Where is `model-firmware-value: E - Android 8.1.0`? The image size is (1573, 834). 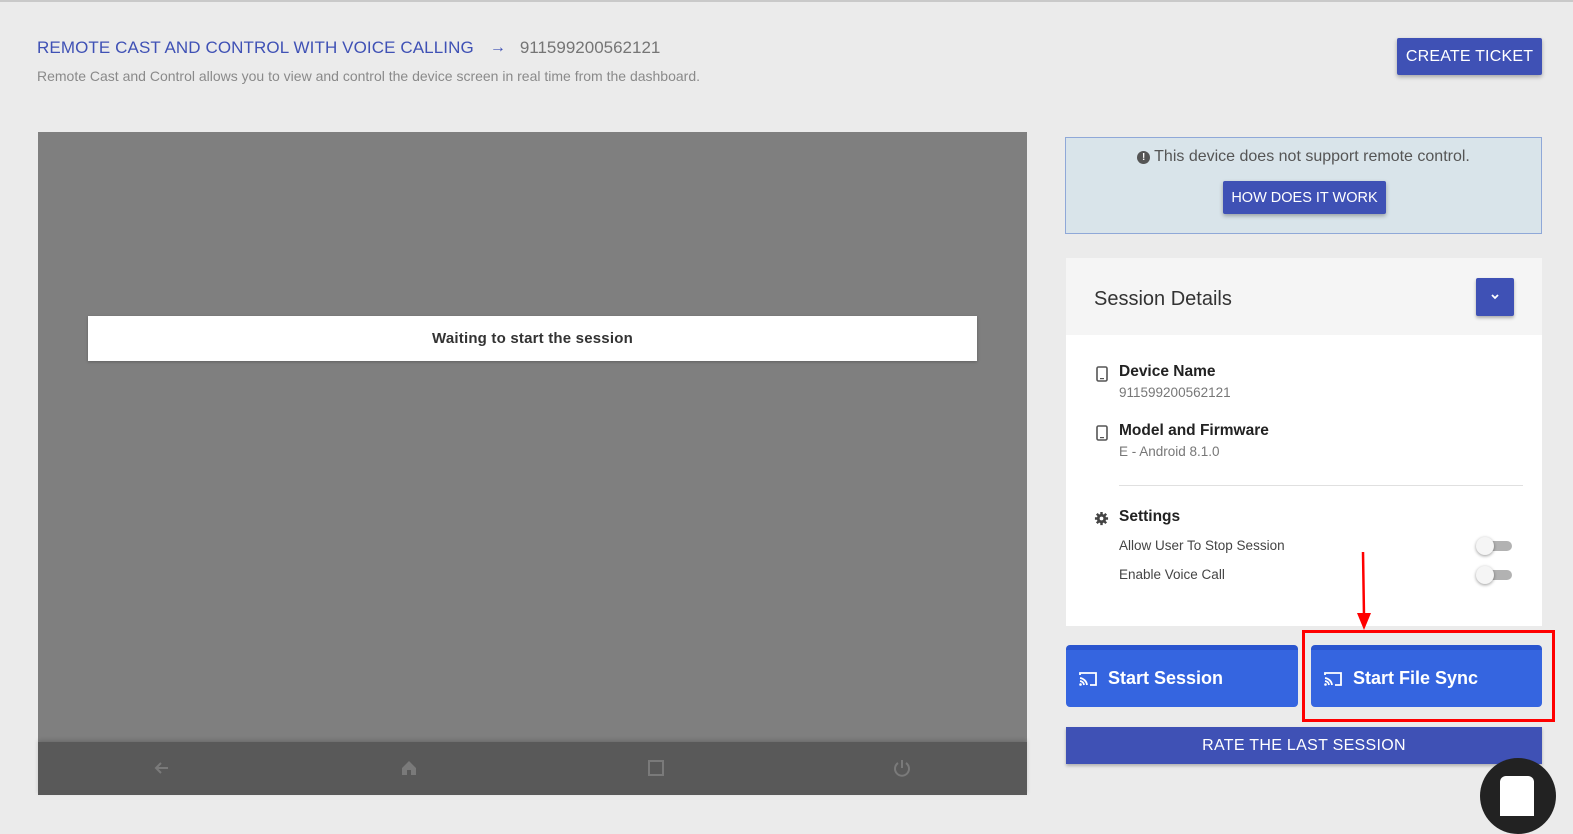
model-firmware-value: E - Android 8.1.0 is located at coordinates (1169, 451).